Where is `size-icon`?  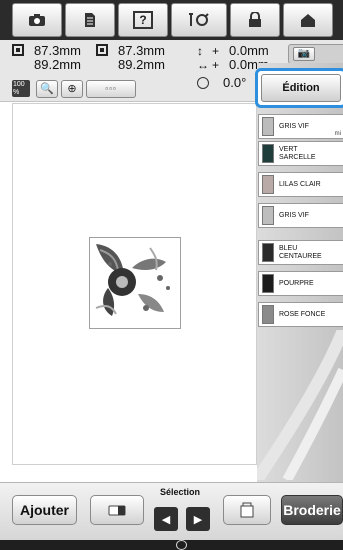
size-icon is located at coordinates (18, 50).